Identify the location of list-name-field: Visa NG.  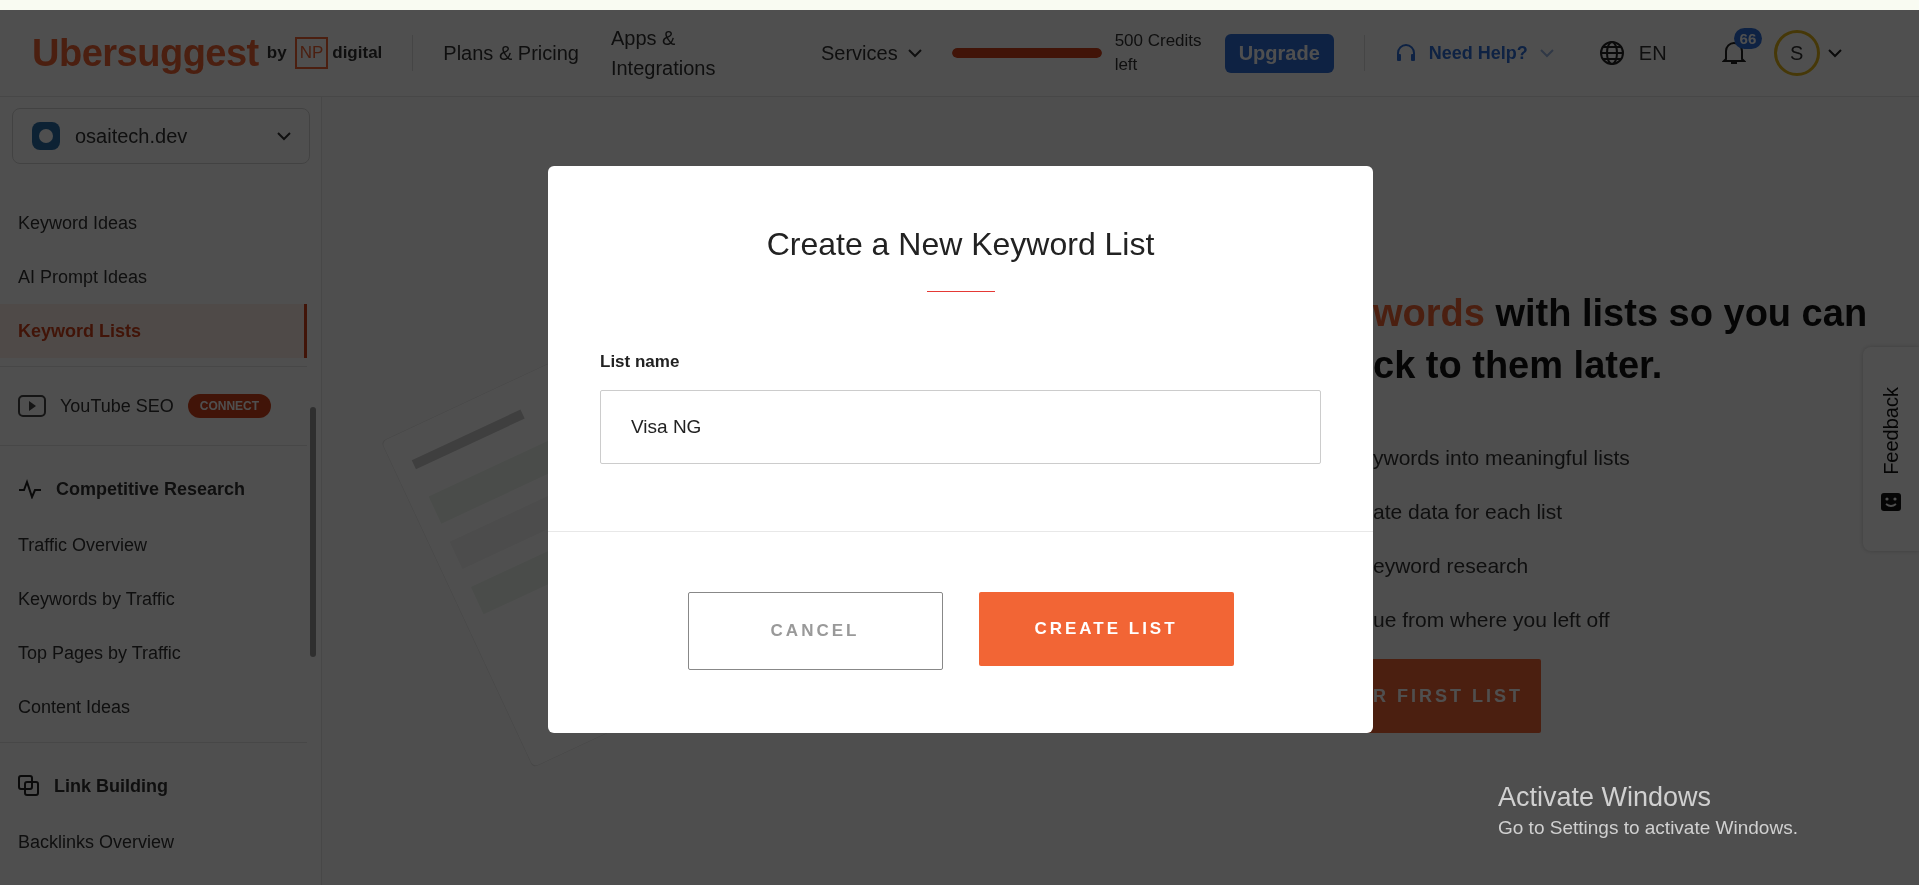
(960, 427).